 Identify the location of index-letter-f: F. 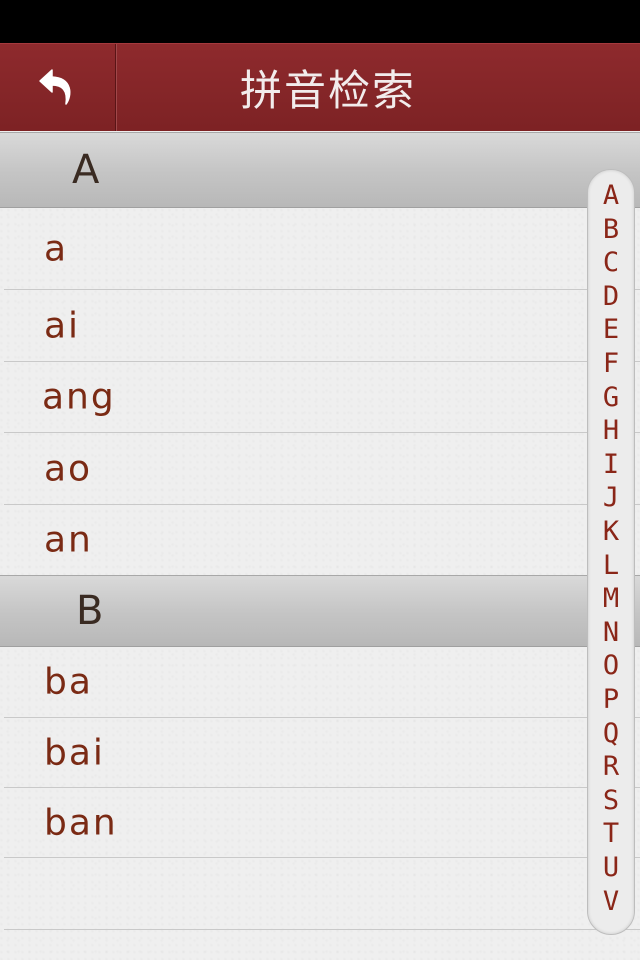
(611, 364).